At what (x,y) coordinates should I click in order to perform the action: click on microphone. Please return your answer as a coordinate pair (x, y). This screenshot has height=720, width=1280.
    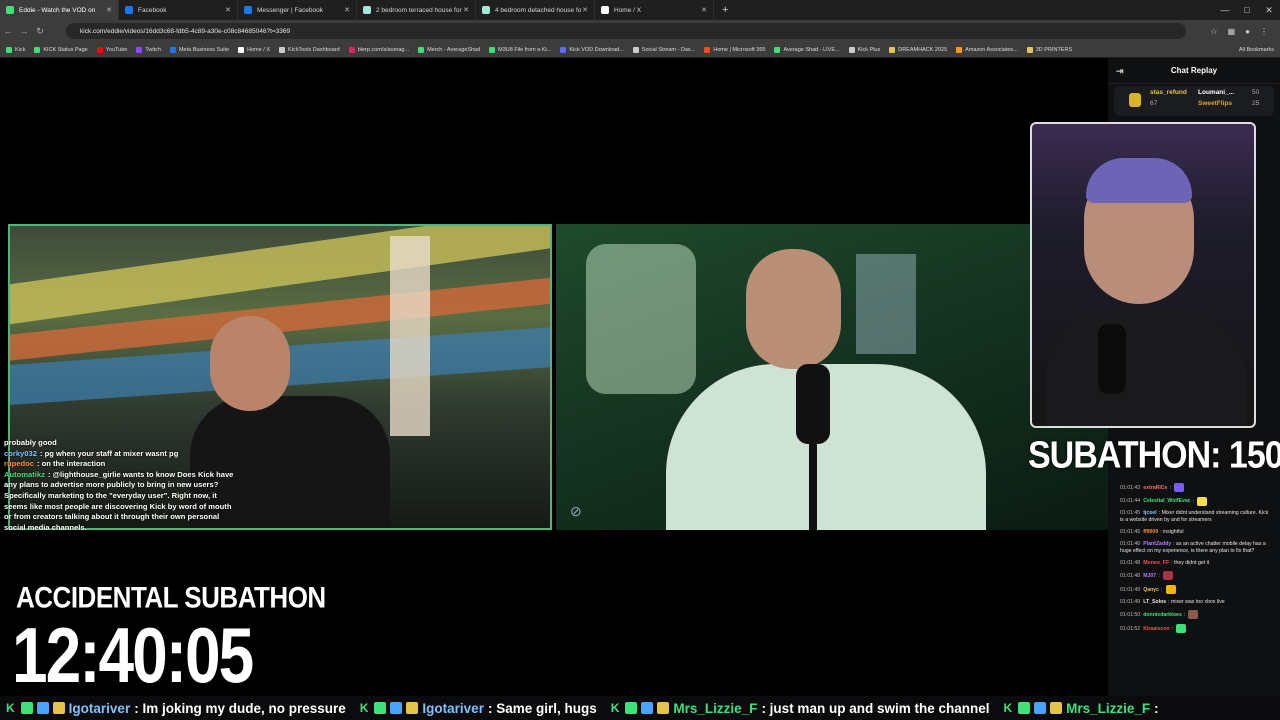
    Looking at the image, I should click on (813, 404).